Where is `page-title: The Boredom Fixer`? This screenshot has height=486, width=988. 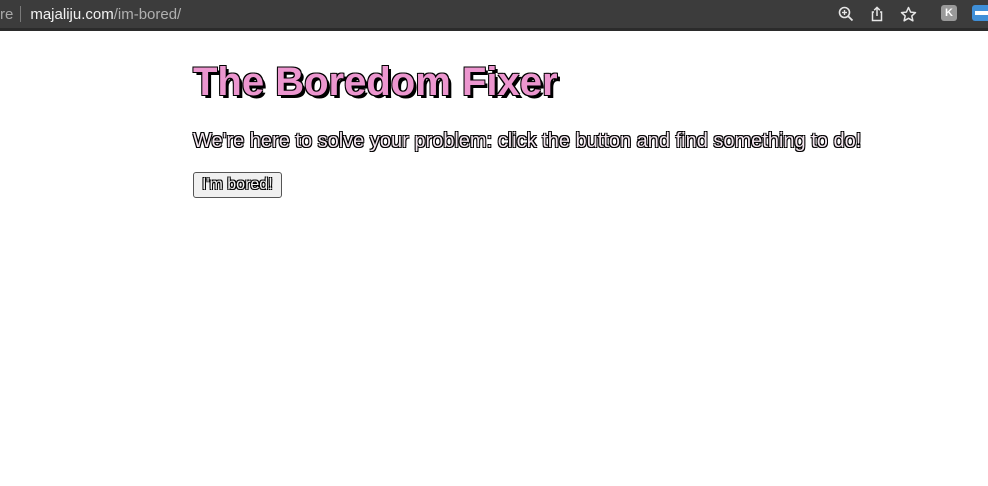
page-title: The Boredom Fixer is located at coordinates (375, 82).